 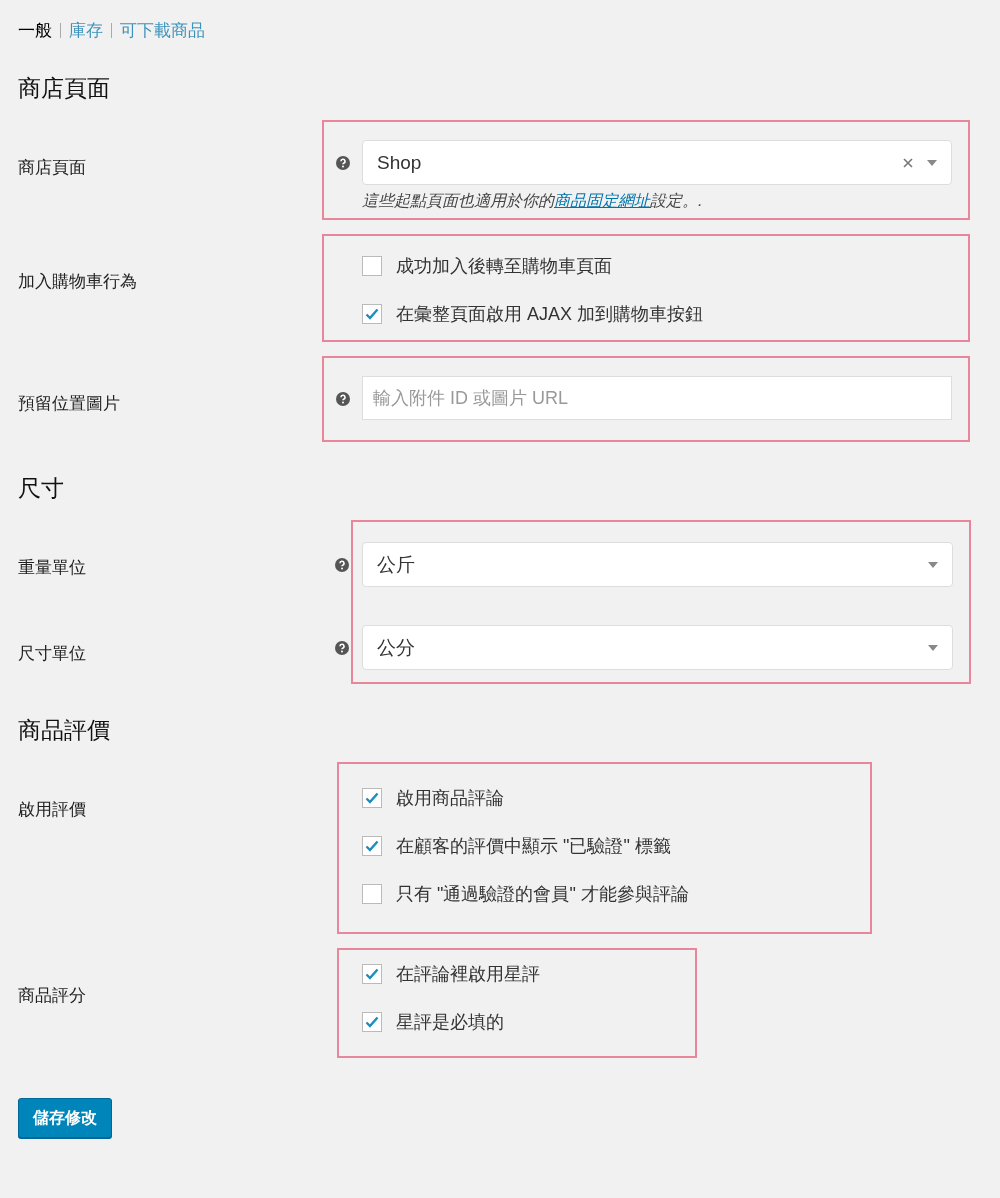 I want to click on permalink-link: 商品固定網址, so click(x=602, y=200).